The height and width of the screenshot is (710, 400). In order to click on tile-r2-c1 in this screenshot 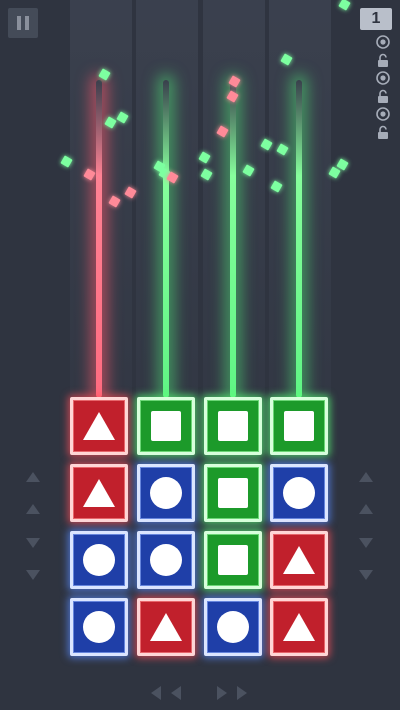, I will do `click(99, 493)`.